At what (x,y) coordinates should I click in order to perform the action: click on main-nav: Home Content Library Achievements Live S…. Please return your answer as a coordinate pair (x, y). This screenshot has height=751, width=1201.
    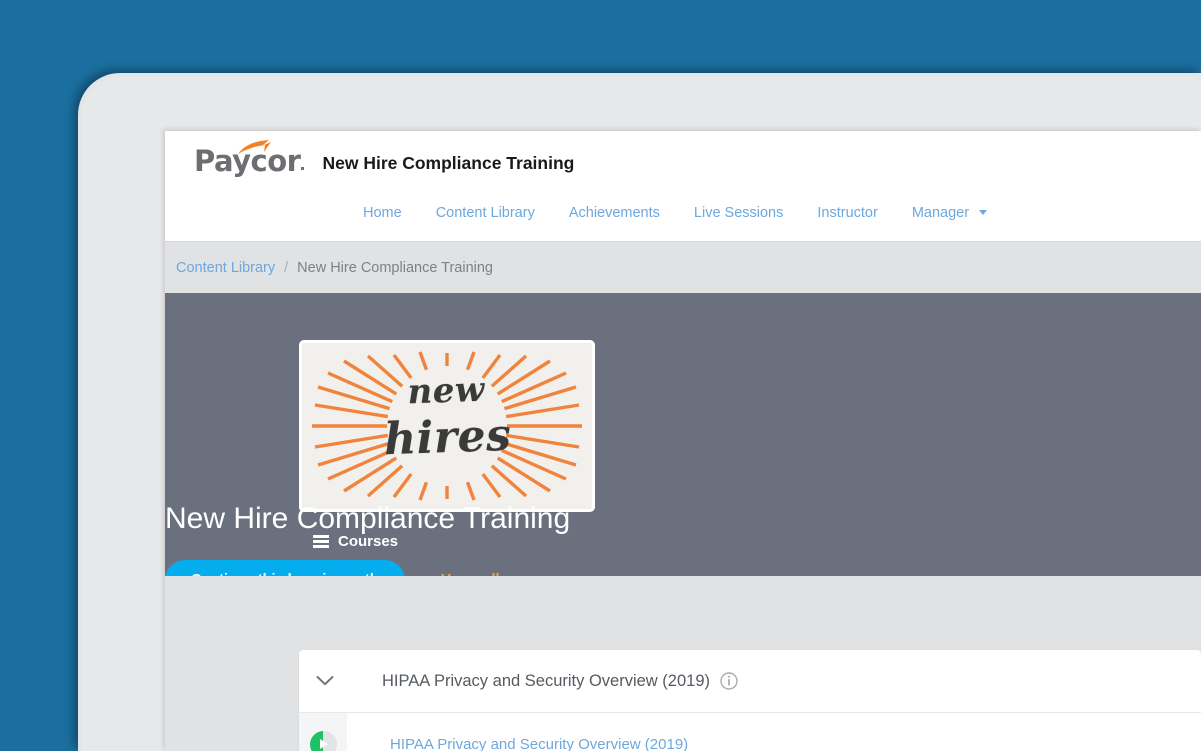
    Looking at the image, I should click on (675, 213).